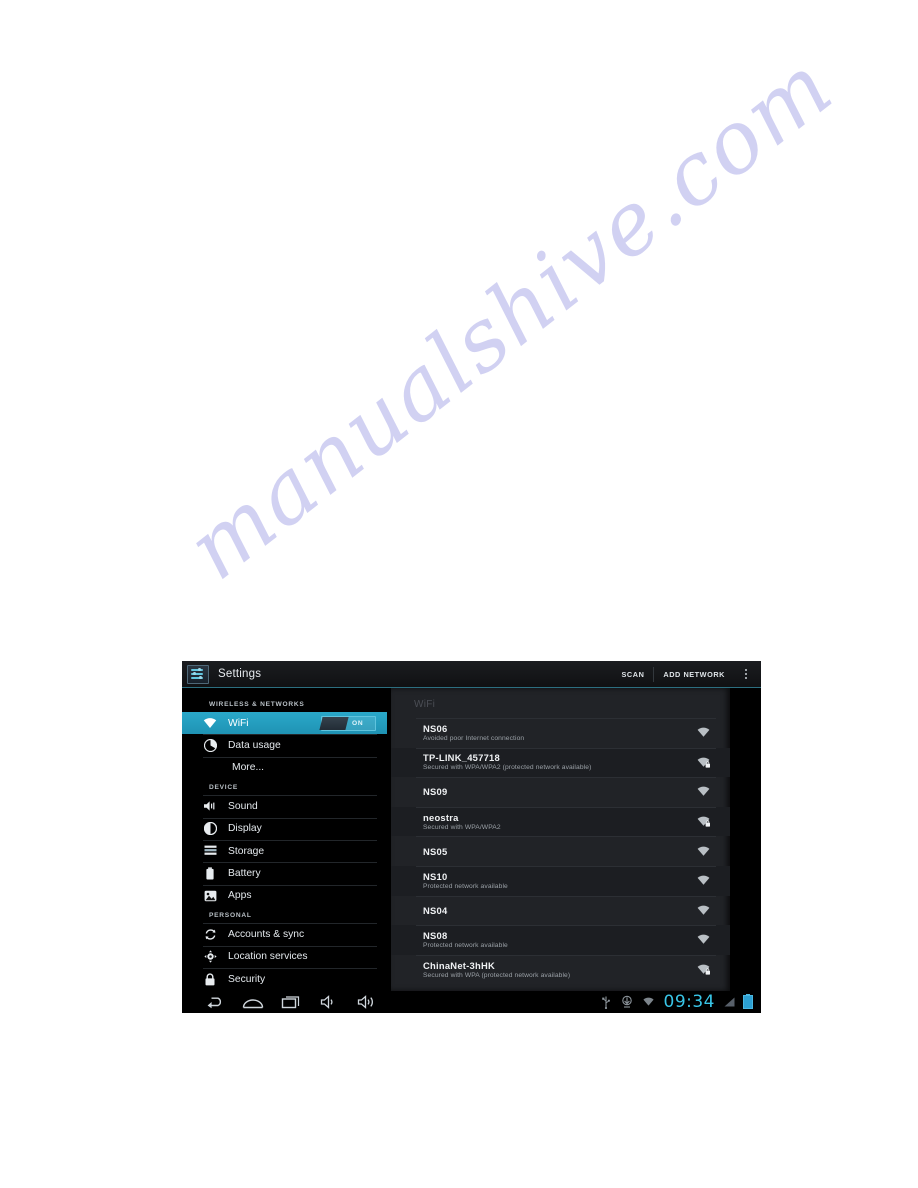  Describe the element at coordinates (210, 874) in the screenshot. I see `battery-icon` at that location.